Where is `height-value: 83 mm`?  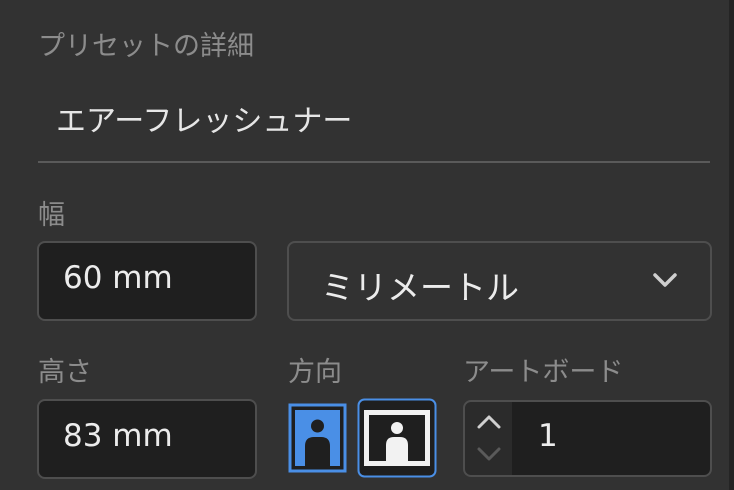 height-value: 83 mm is located at coordinates (118, 436).